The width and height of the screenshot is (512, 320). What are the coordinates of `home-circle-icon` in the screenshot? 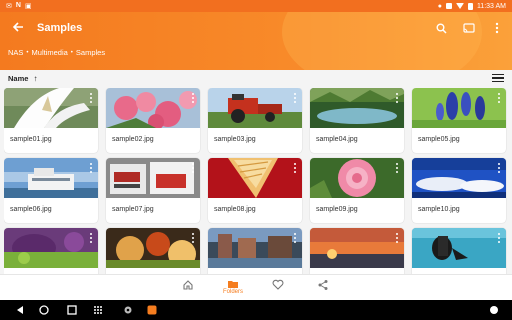 It's located at (44, 310).